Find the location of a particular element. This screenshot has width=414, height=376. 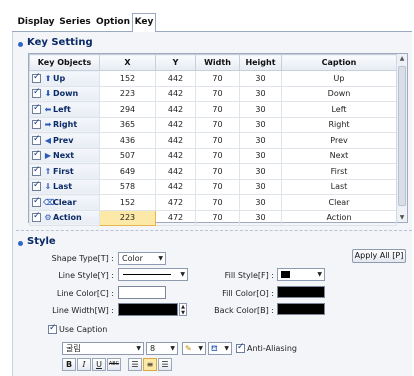

align-center-button: ≡ is located at coordinates (150, 364).